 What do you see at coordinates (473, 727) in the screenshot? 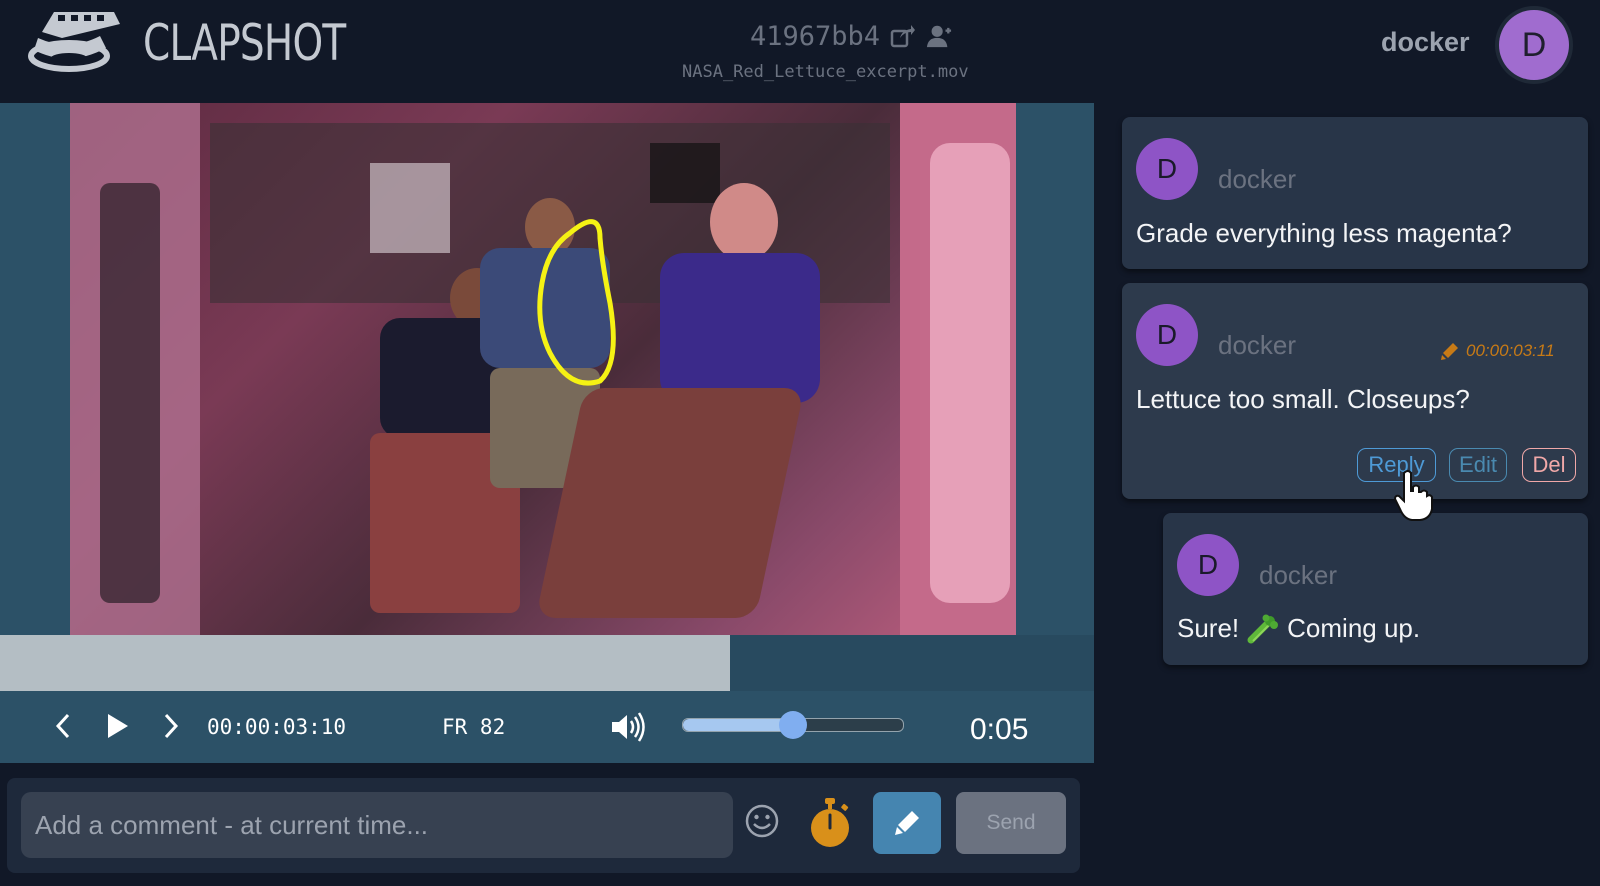
I see `frame-number: FR 82` at bounding box center [473, 727].